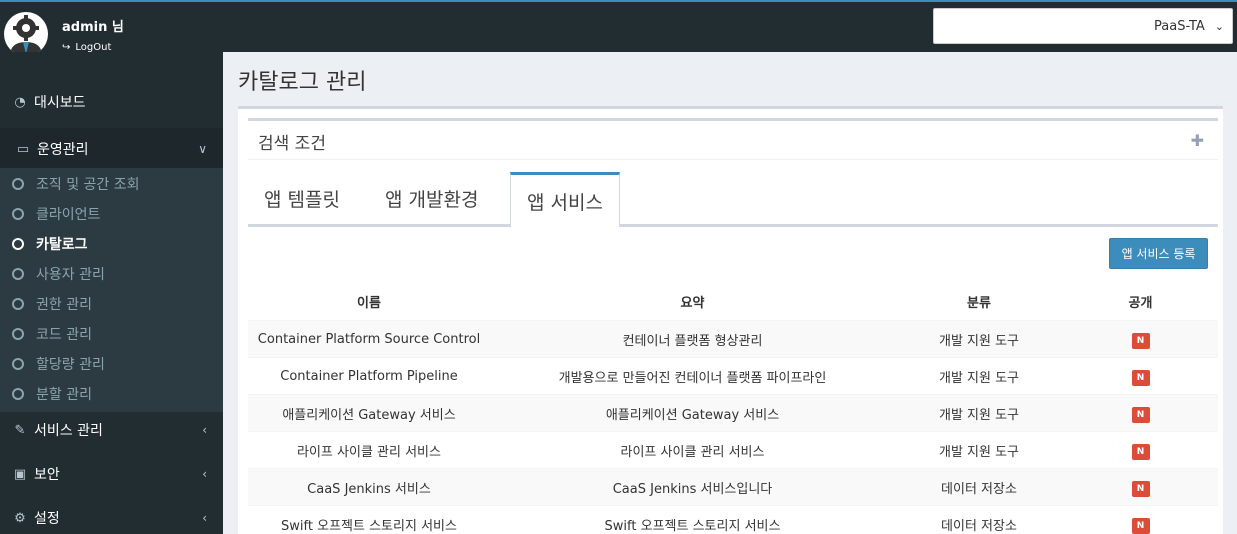 The image size is (1237, 534). What do you see at coordinates (93, 27) in the screenshot?
I see `username: admin 님` at bounding box center [93, 27].